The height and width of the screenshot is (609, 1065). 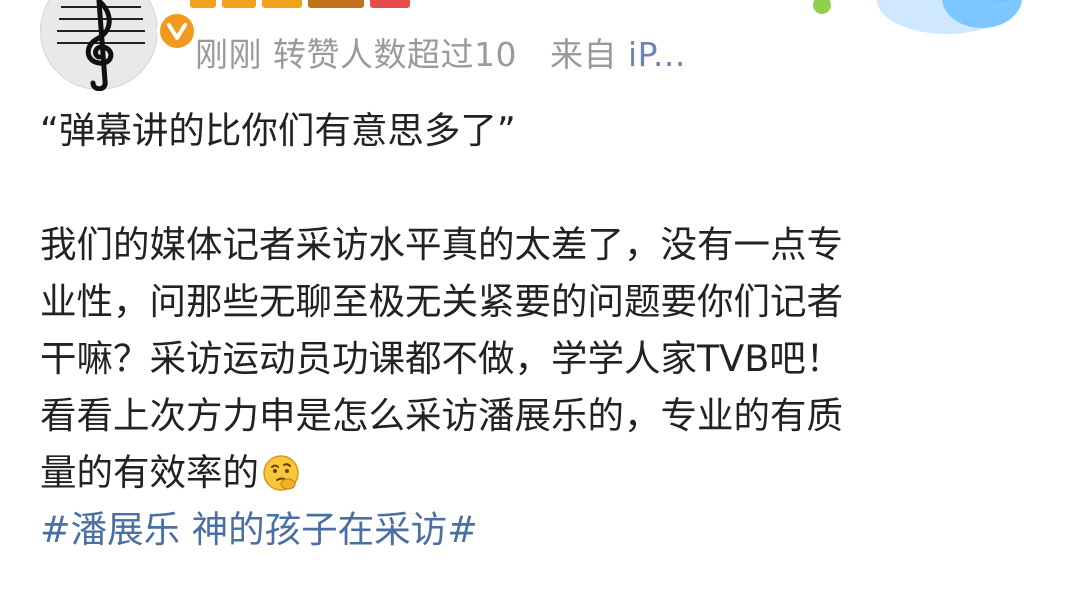 I want to click on username-cropped, so click(x=300, y=4).